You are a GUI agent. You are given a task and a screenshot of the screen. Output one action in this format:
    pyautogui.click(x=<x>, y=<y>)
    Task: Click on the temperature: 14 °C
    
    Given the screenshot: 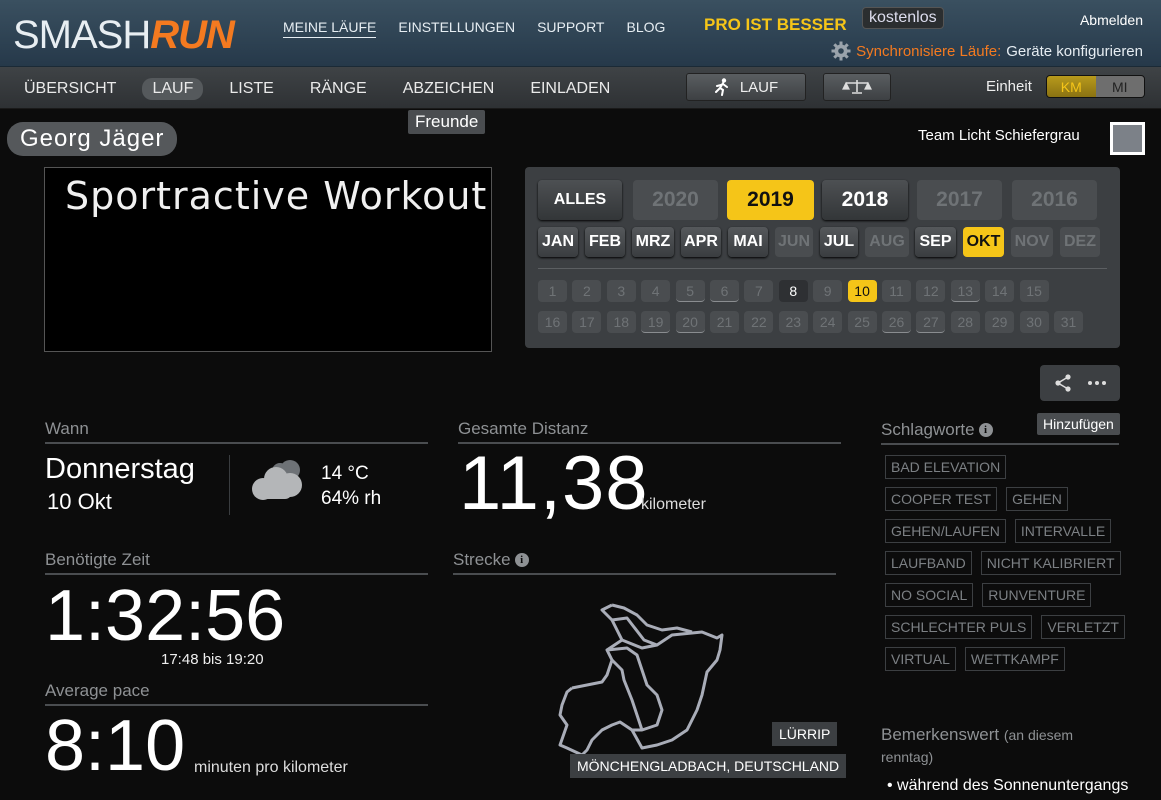 What is the action you would take?
    pyautogui.click(x=345, y=473)
    